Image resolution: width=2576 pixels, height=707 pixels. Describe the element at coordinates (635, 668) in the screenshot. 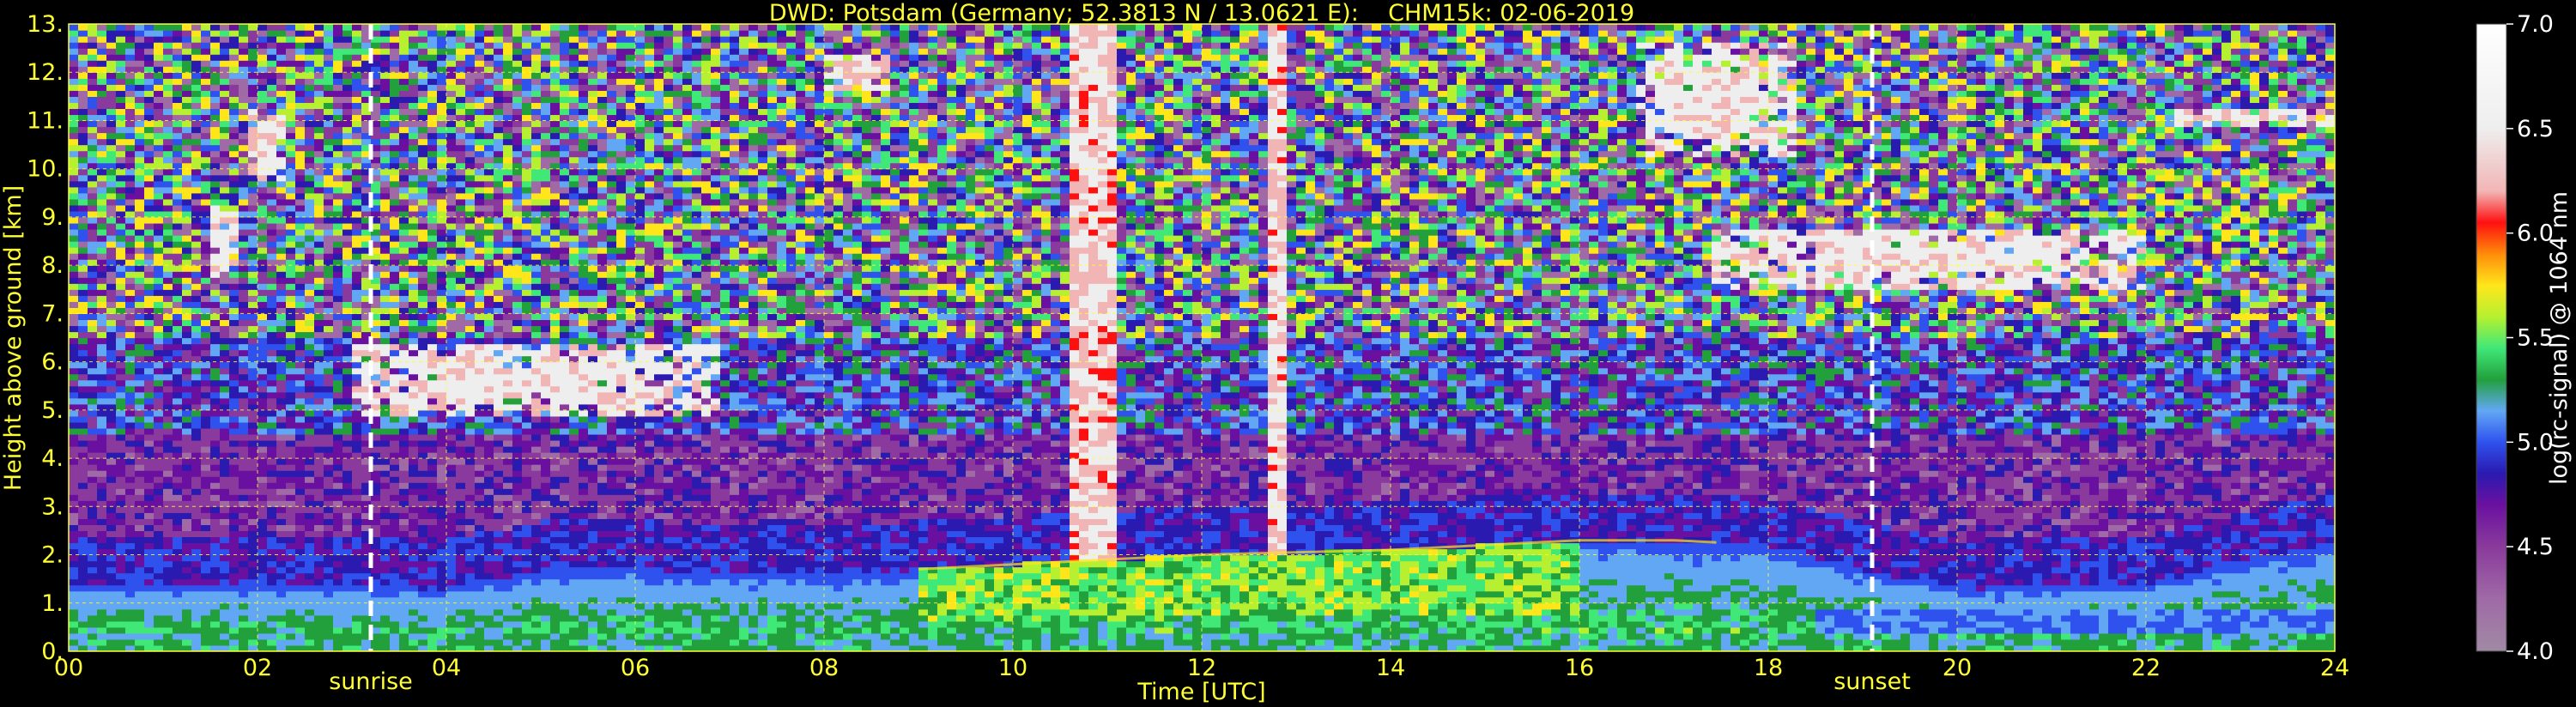

I see `x-tick-label: 06` at that location.